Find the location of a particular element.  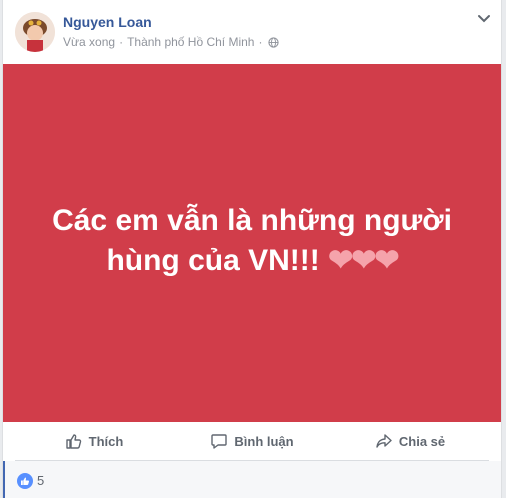

globe-icon is located at coordinates (274, 42).